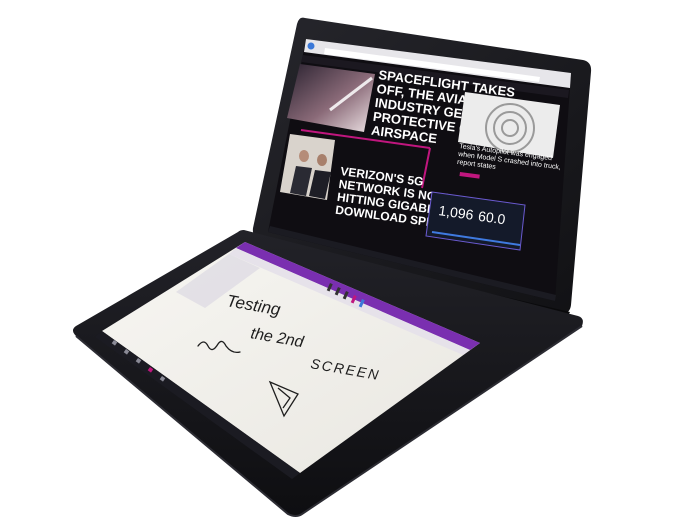  What do you see at coordinates (311, 46) in the screenshot?
I see `browser-icon` at bounding box center [311, 46].